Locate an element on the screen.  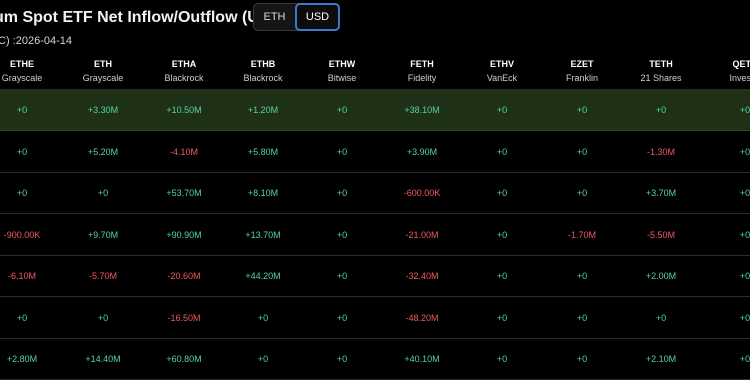
flow-value-cell: +14.40M is located at coordinates (103, 359).